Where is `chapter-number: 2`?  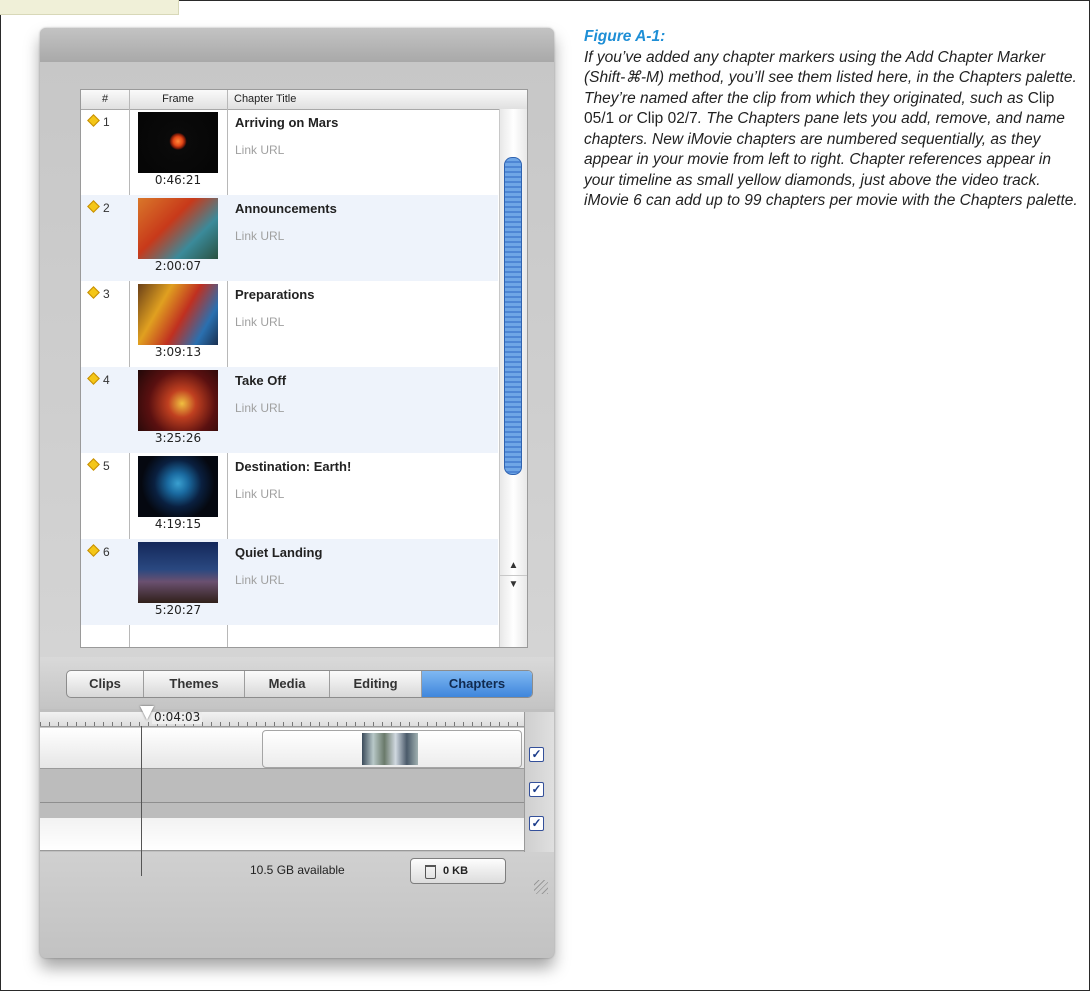
chapter-number: 2 is located at coordinates (98, 207).